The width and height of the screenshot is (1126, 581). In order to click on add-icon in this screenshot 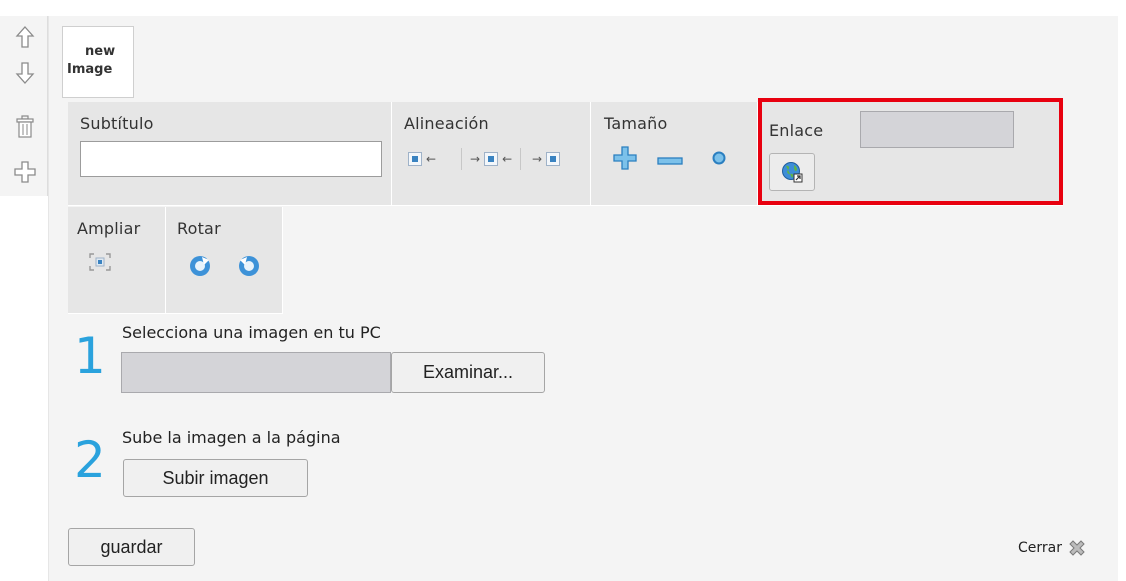, I will do `click(25, 172)`.